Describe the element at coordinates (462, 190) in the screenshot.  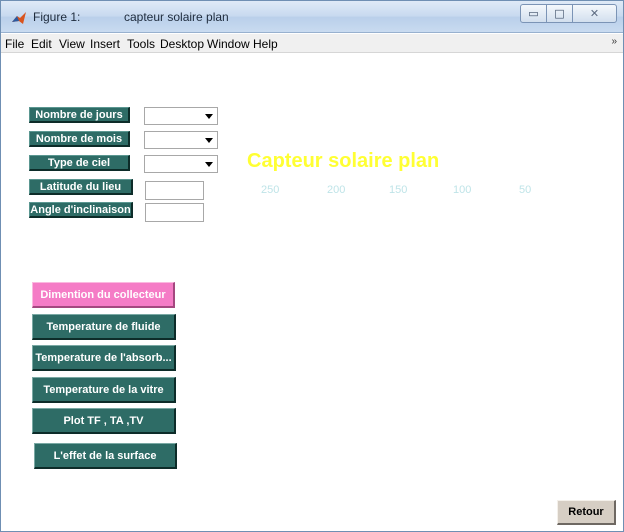
I see `tick-label: 100` at that location.